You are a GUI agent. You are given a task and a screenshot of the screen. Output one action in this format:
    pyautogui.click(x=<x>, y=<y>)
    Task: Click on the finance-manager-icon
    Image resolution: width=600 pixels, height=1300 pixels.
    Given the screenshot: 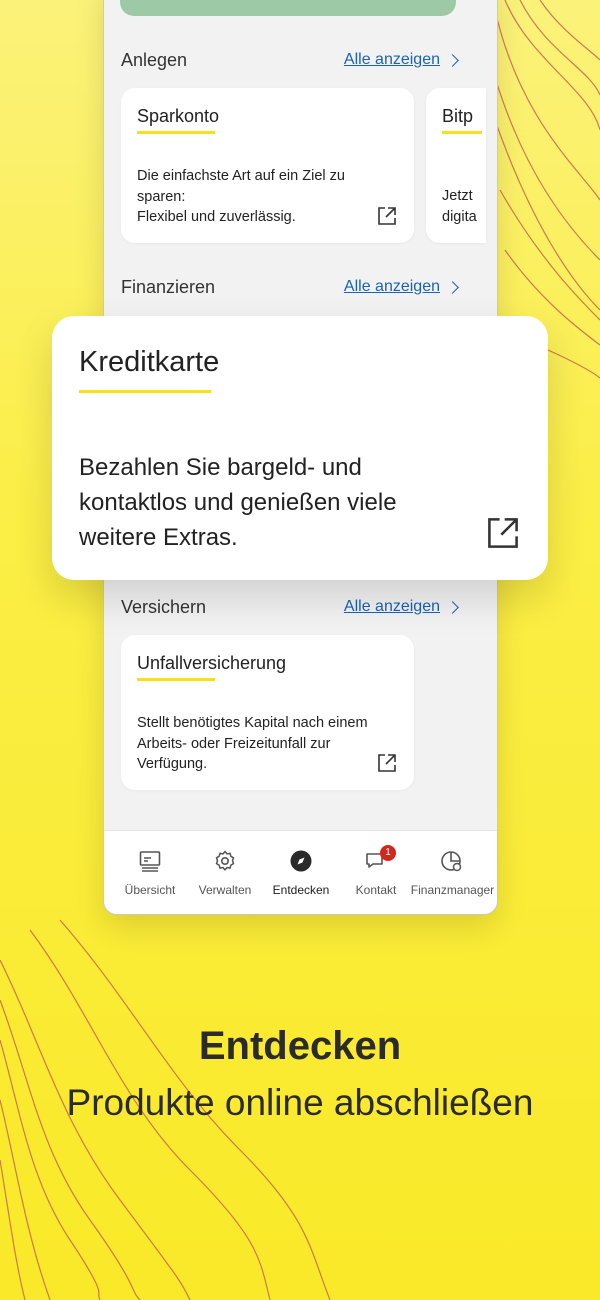 What is the action you would take?
    pyautogui.click(x=451, y=861)
    